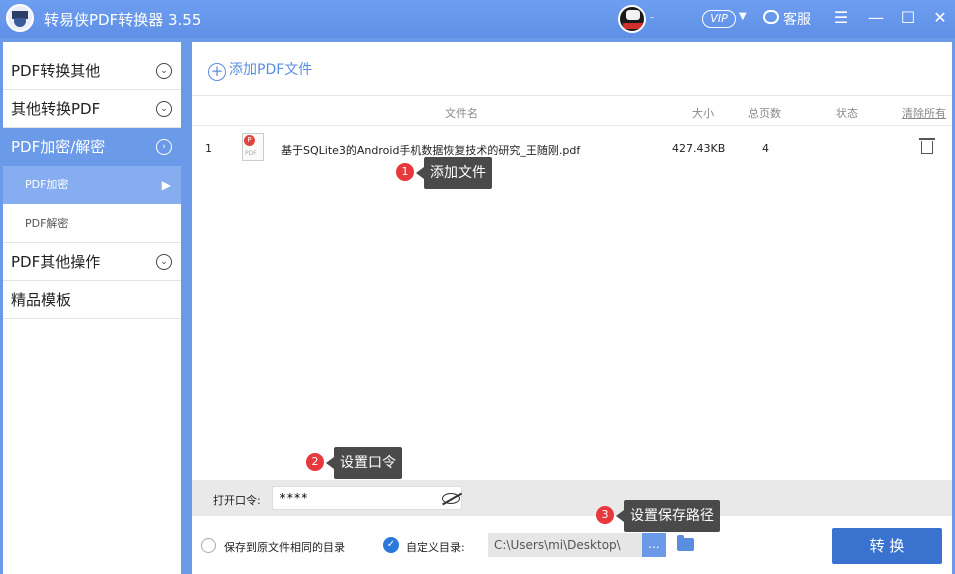 The image size is (955, 574). What do you see at coordinates (847, 113) in the screenshot?
I see `column-header-status: 状态` at bounding box center [847, 113].